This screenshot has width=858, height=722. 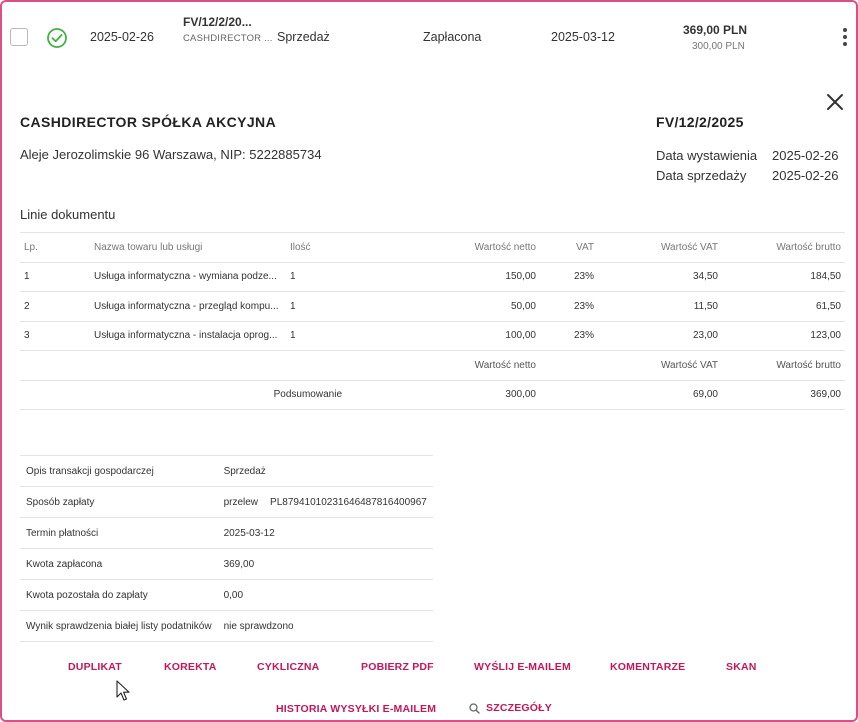 I want to click on row-type: Sprzedaż, so click(x=303, y=37).